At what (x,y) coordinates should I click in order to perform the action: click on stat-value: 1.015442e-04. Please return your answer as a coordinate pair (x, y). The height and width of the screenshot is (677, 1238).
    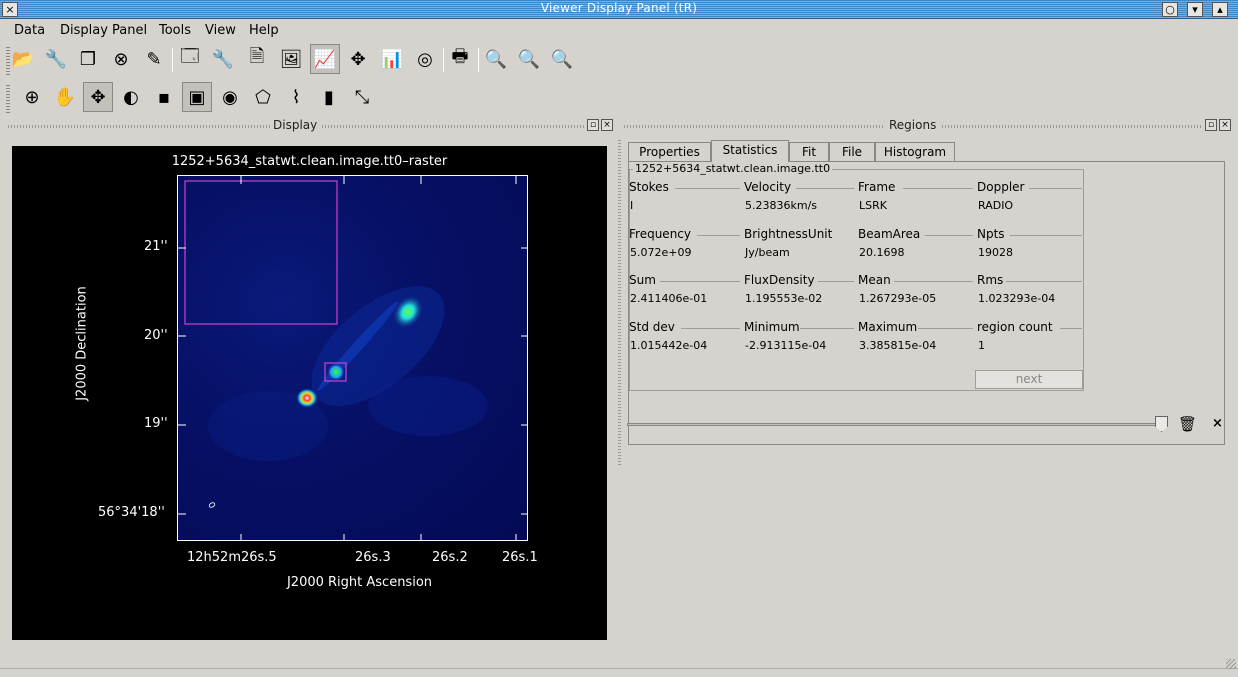
    Looking at the image, I should click on (669, 345).